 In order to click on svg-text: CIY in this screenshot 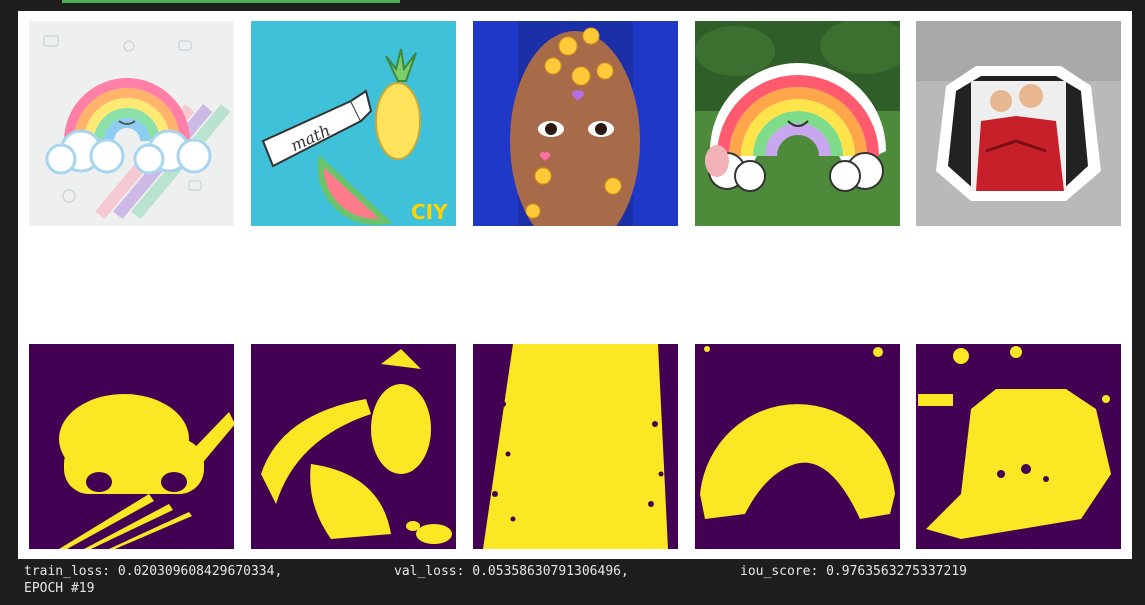, I will do `click(429, 212)`.